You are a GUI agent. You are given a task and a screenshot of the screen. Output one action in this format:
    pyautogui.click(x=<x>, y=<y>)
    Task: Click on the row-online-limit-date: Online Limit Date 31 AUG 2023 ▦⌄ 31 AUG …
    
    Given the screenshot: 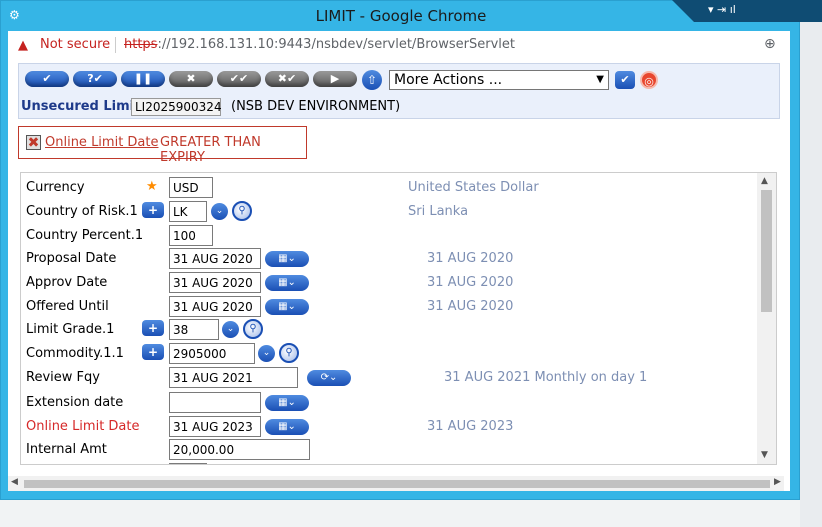 What is the action you would take?
    pyautogui.click(x=381, y=426)
    